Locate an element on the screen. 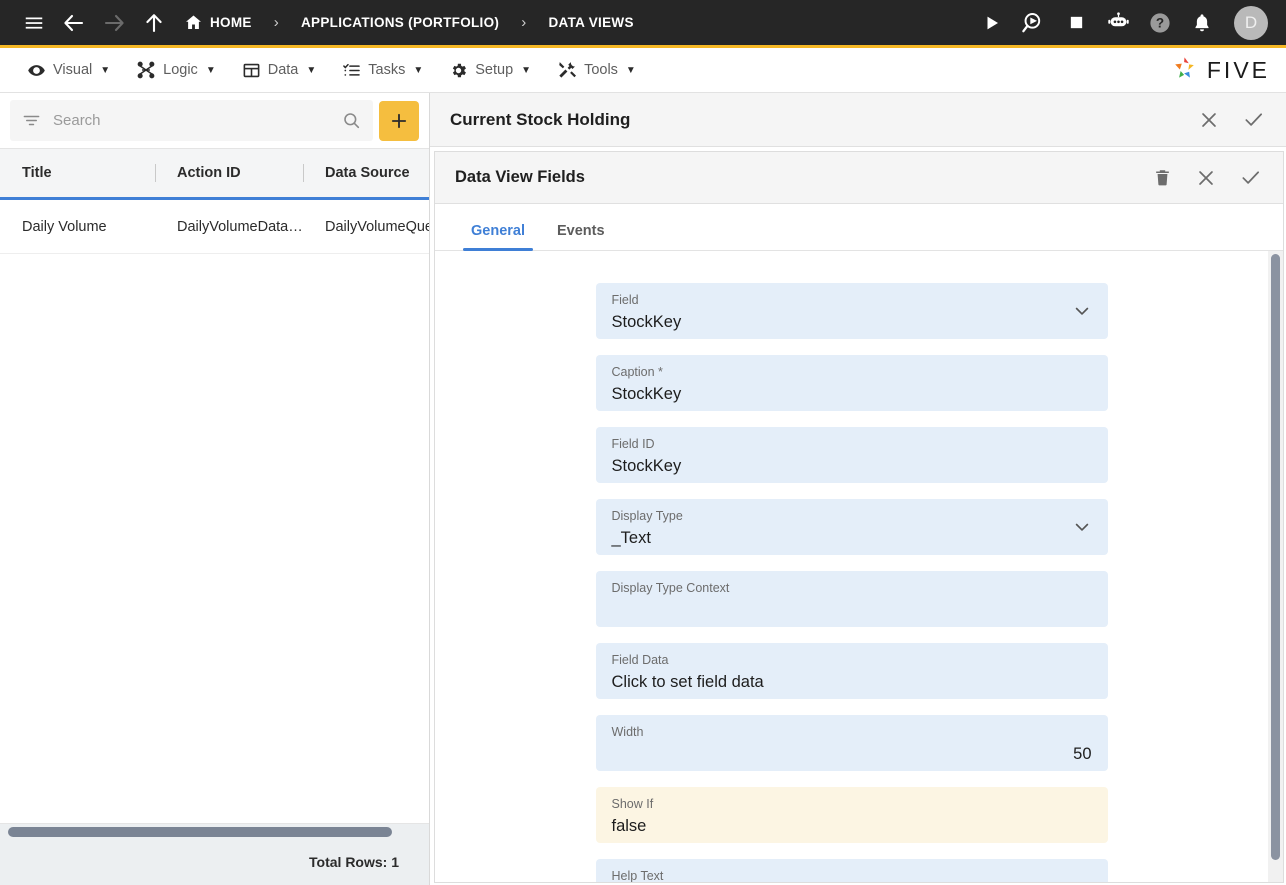  up-arrow-icon is located at coordinates (154, 23).